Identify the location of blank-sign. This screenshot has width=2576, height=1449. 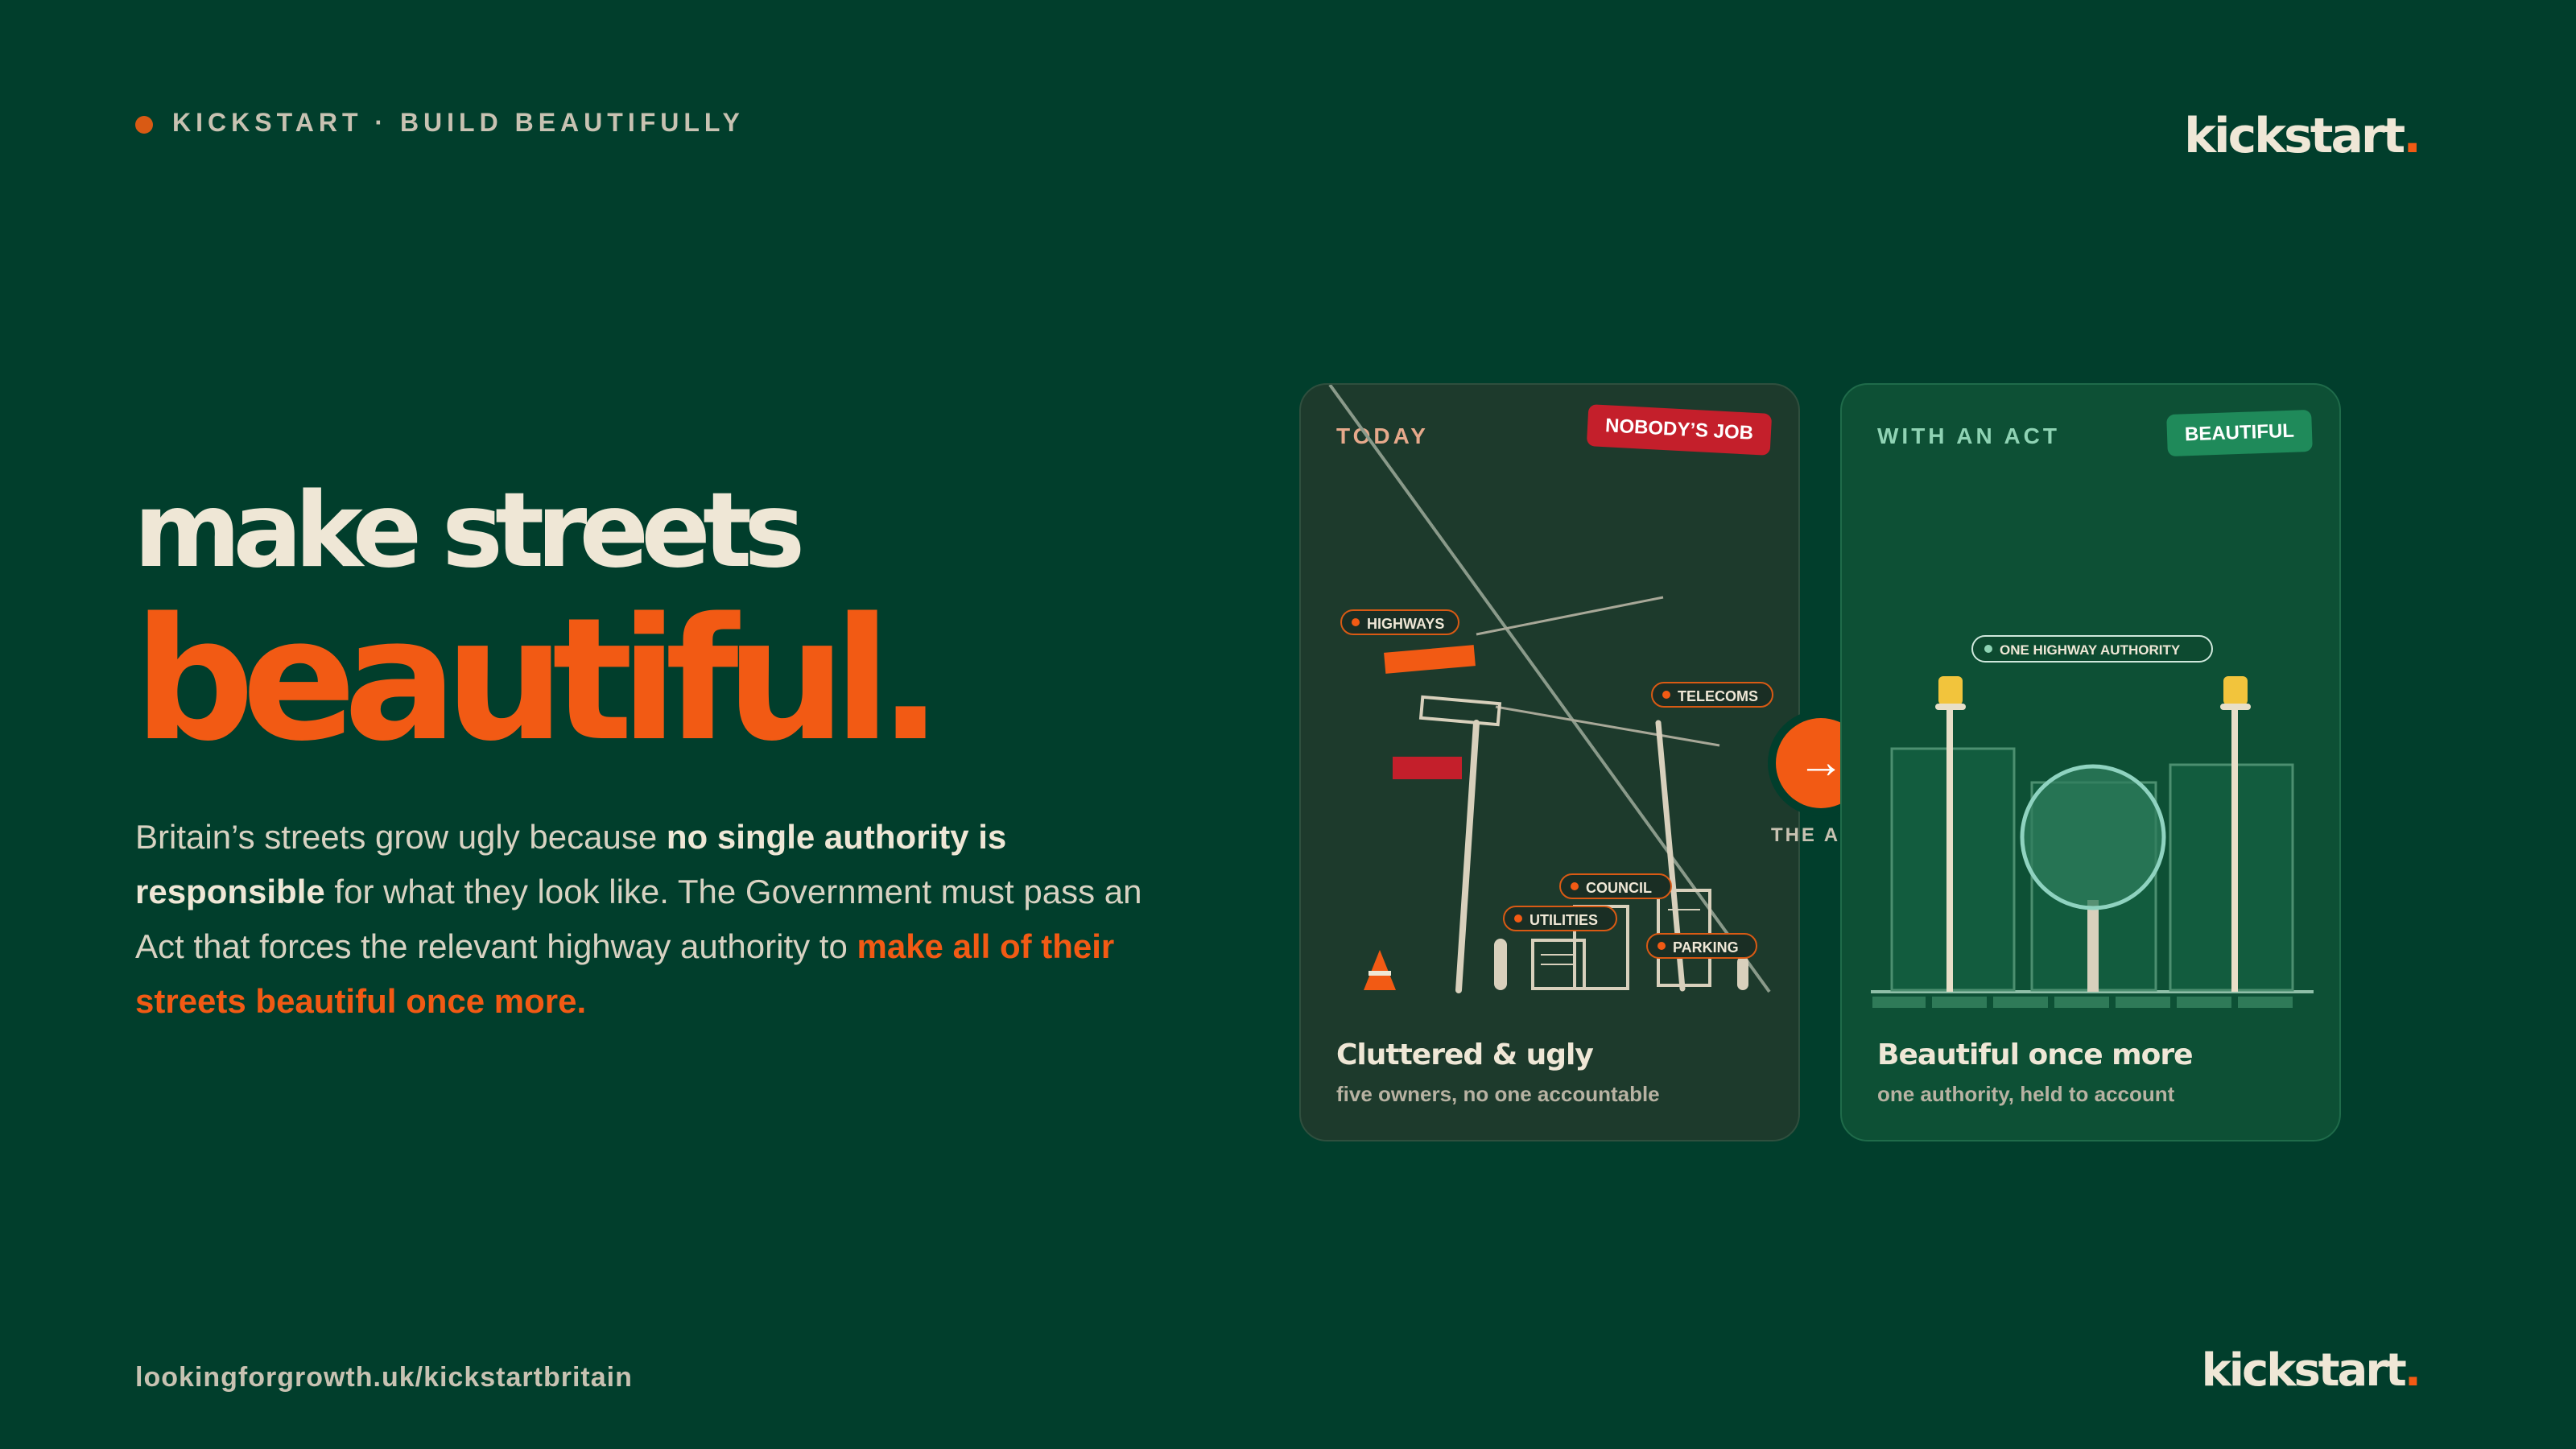
(1460, 711).